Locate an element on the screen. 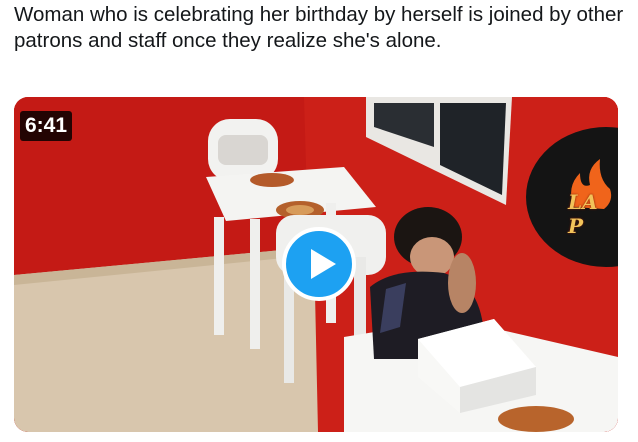 The width and height of the screenshot is (638, 442). play-button is located at coordinates (319, 264).